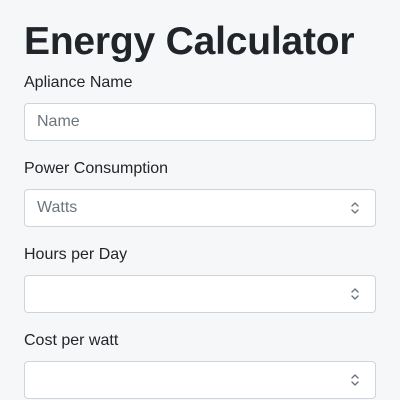  I want to click on hours-per-day-group: Hours per Day, so click(200, 279).